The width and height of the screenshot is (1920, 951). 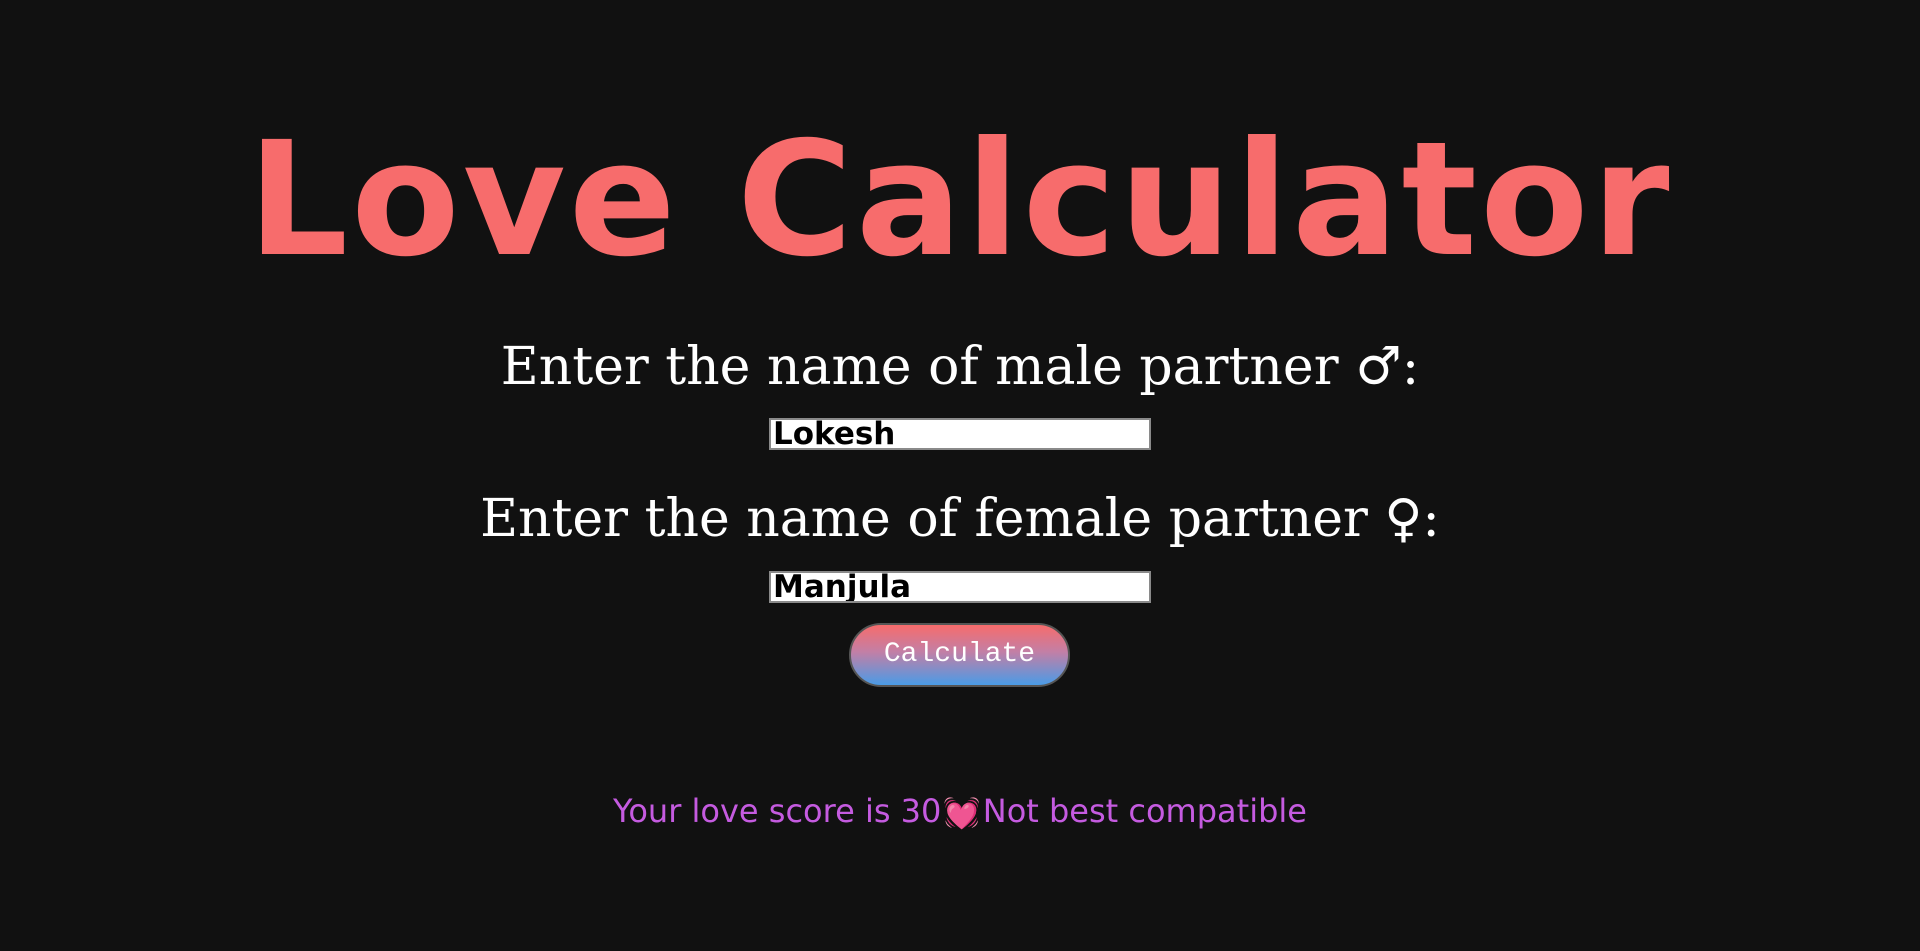 What do you see at coordinates (960, 519) in the screenshot?
I see `female-partner-label: Enter the name of female partner ♀:` at bounding box center [960, 519].